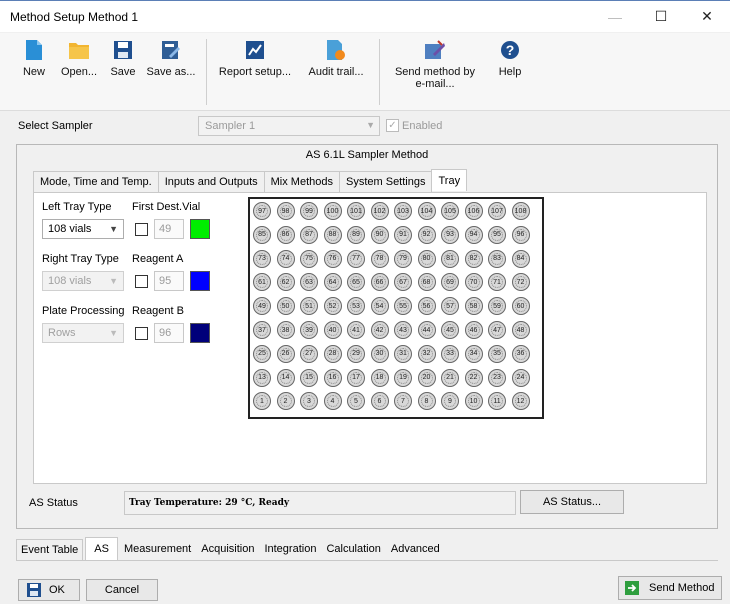 The width and height of the screenshot is (730, 604). Describe the element at coordinates (450, 211) in the screenshot. I see `tray-vial: 105` at that location.